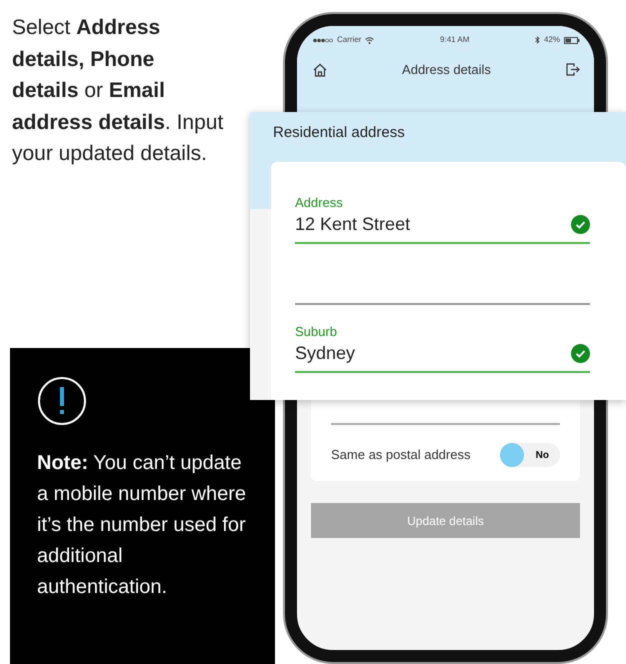 This screenshot has width=626, height=664. What do you see at coordinates (316, 332) in the screenshot?
I see `field-label: Suburb` at bounding box center [316, 332].